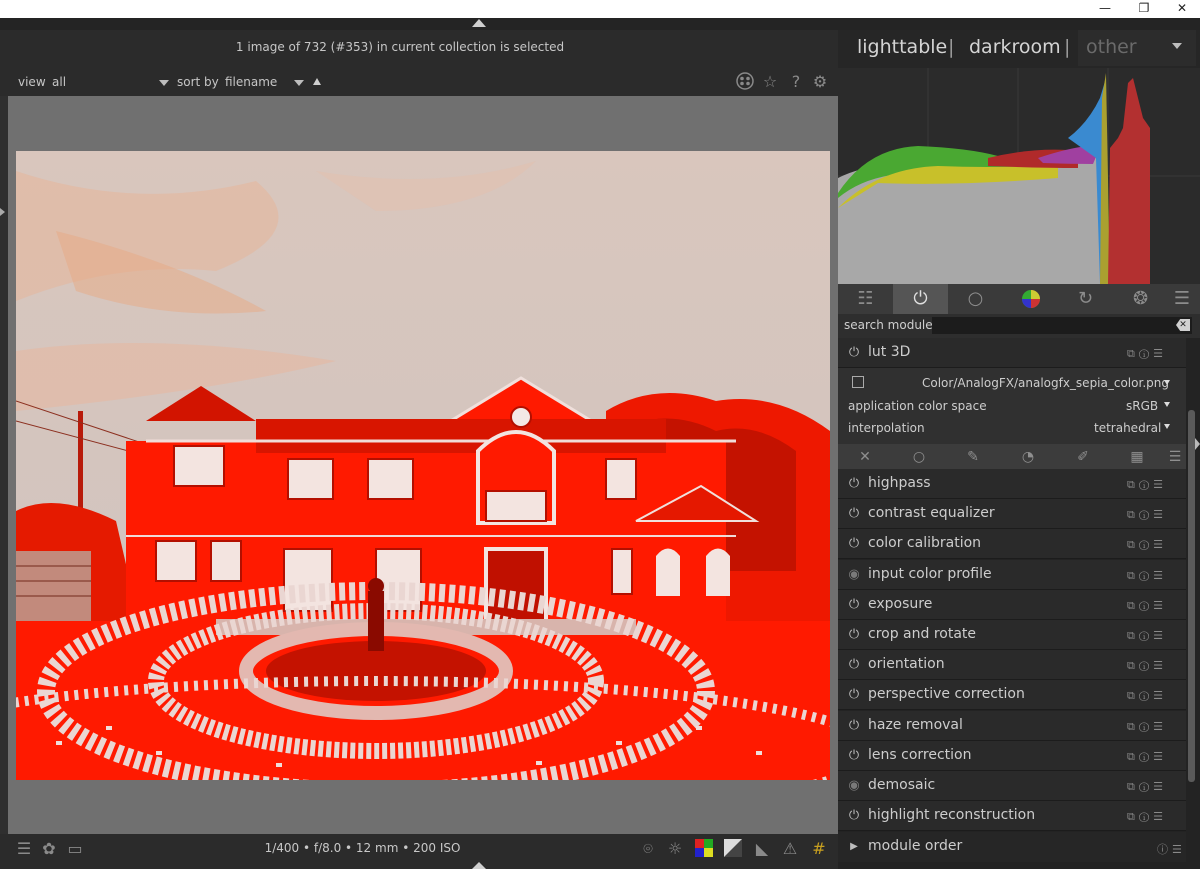  I want to click on guides-icon: #, so click(819, 849).